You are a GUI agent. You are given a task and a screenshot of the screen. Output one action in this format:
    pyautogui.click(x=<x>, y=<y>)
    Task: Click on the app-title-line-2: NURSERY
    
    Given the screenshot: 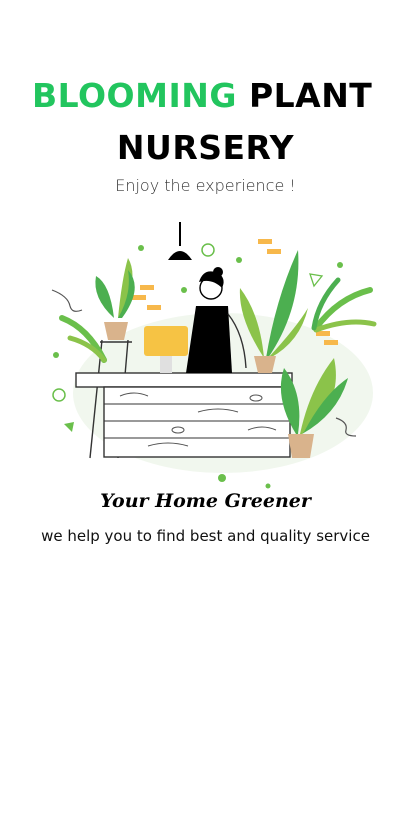 What is the action you would take?
    pyautogui.click(x=205, y=147)
    